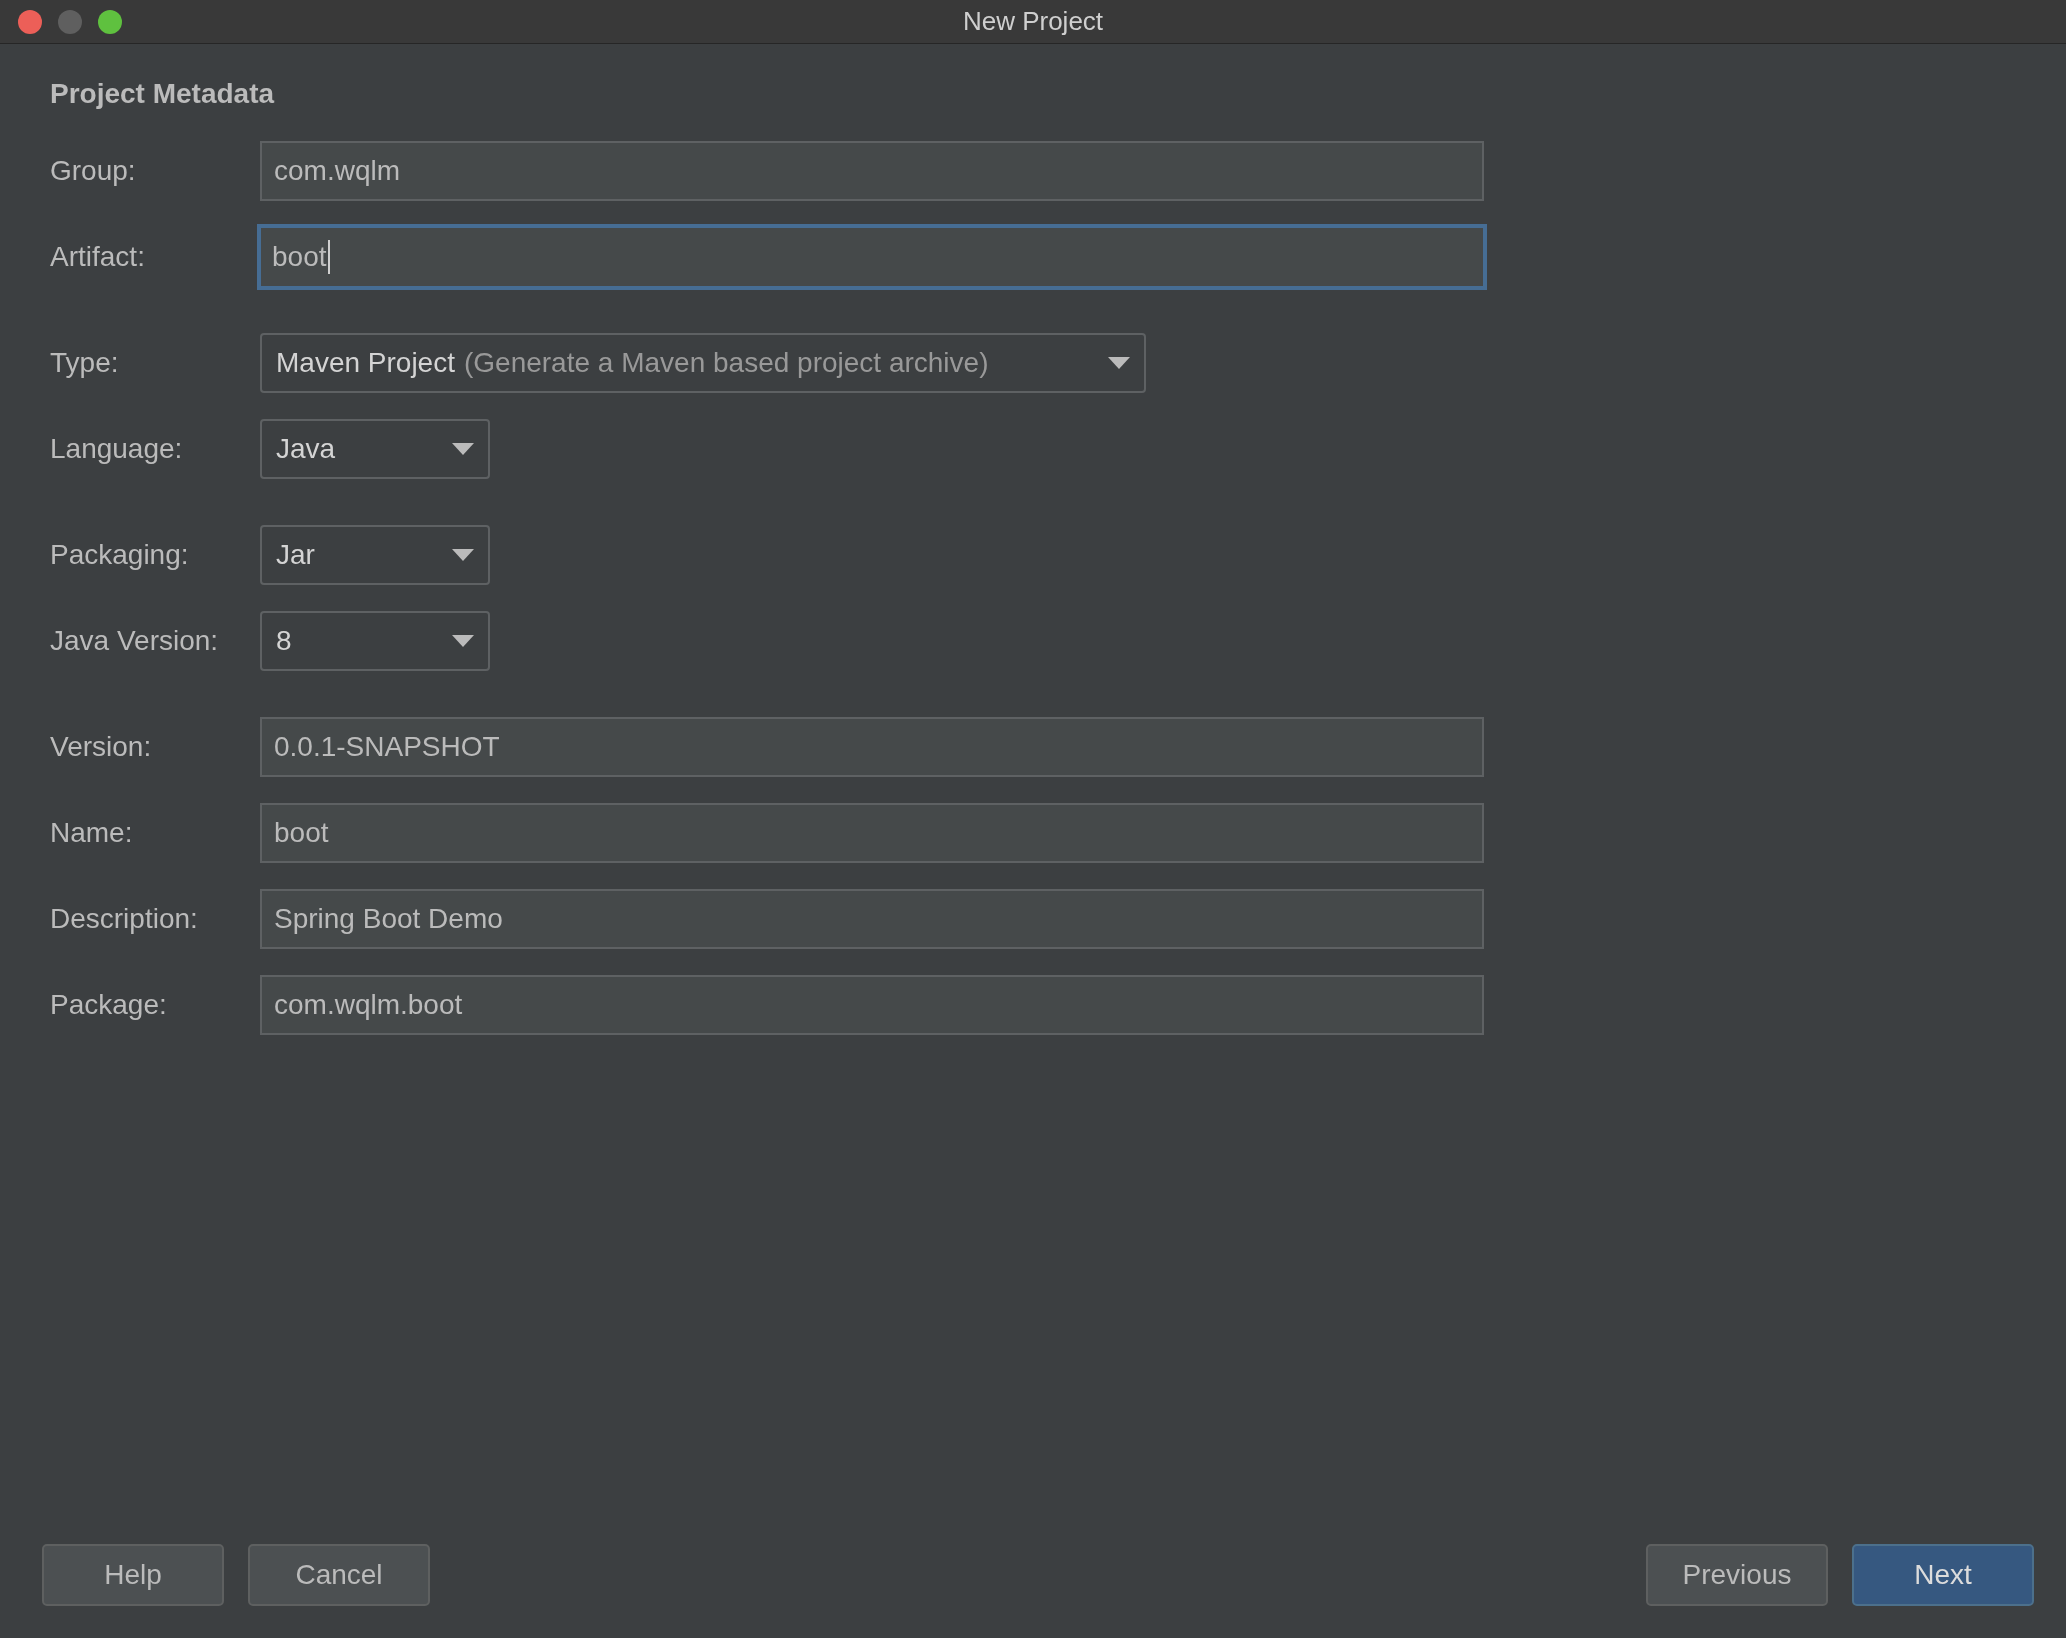 Image resolution: width=2066 pixels, height=1638 pixels. I want to click on field-label: Package:, so click(109, 1005).